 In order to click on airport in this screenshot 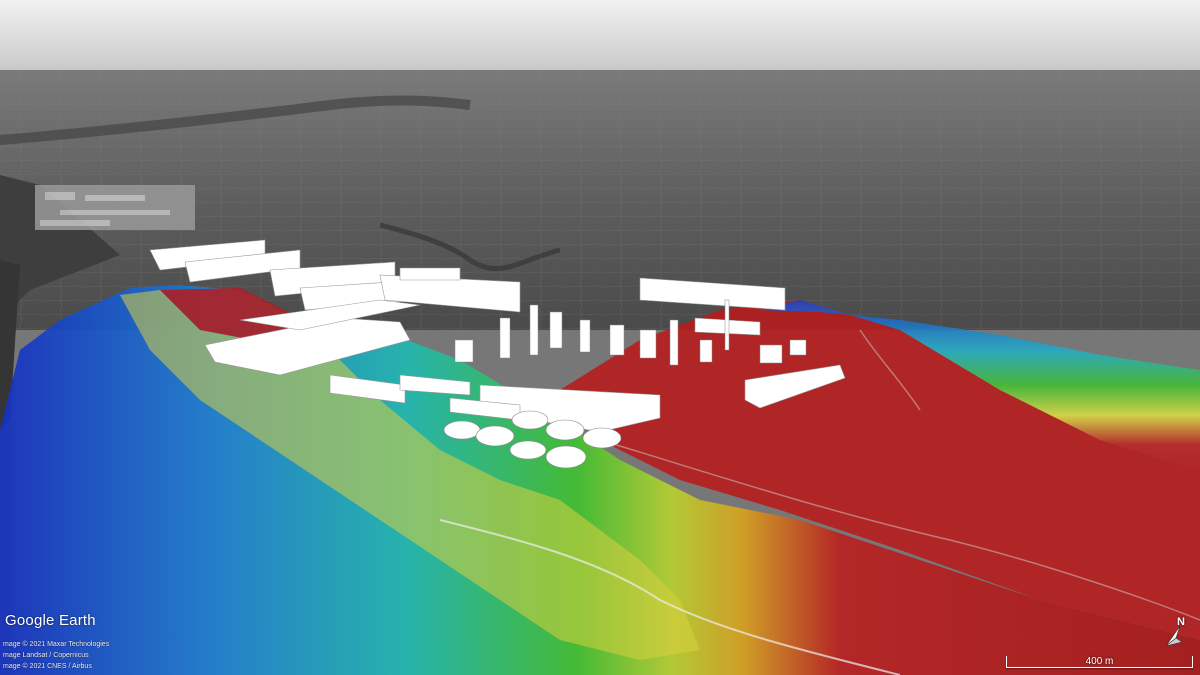, I will do `click(115, 207)`.